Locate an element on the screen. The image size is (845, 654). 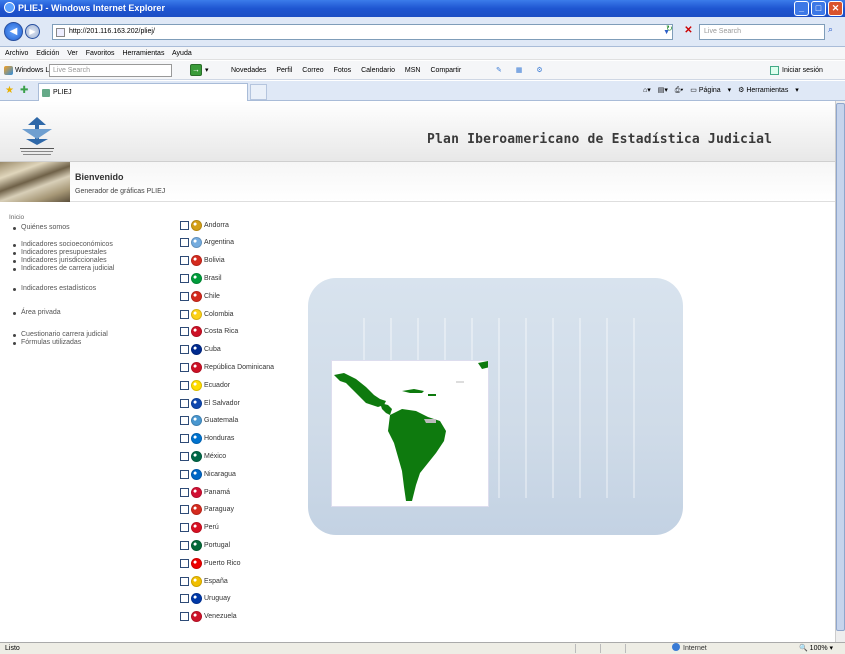
search-input: Live Search is located at coordinates (762, 32).